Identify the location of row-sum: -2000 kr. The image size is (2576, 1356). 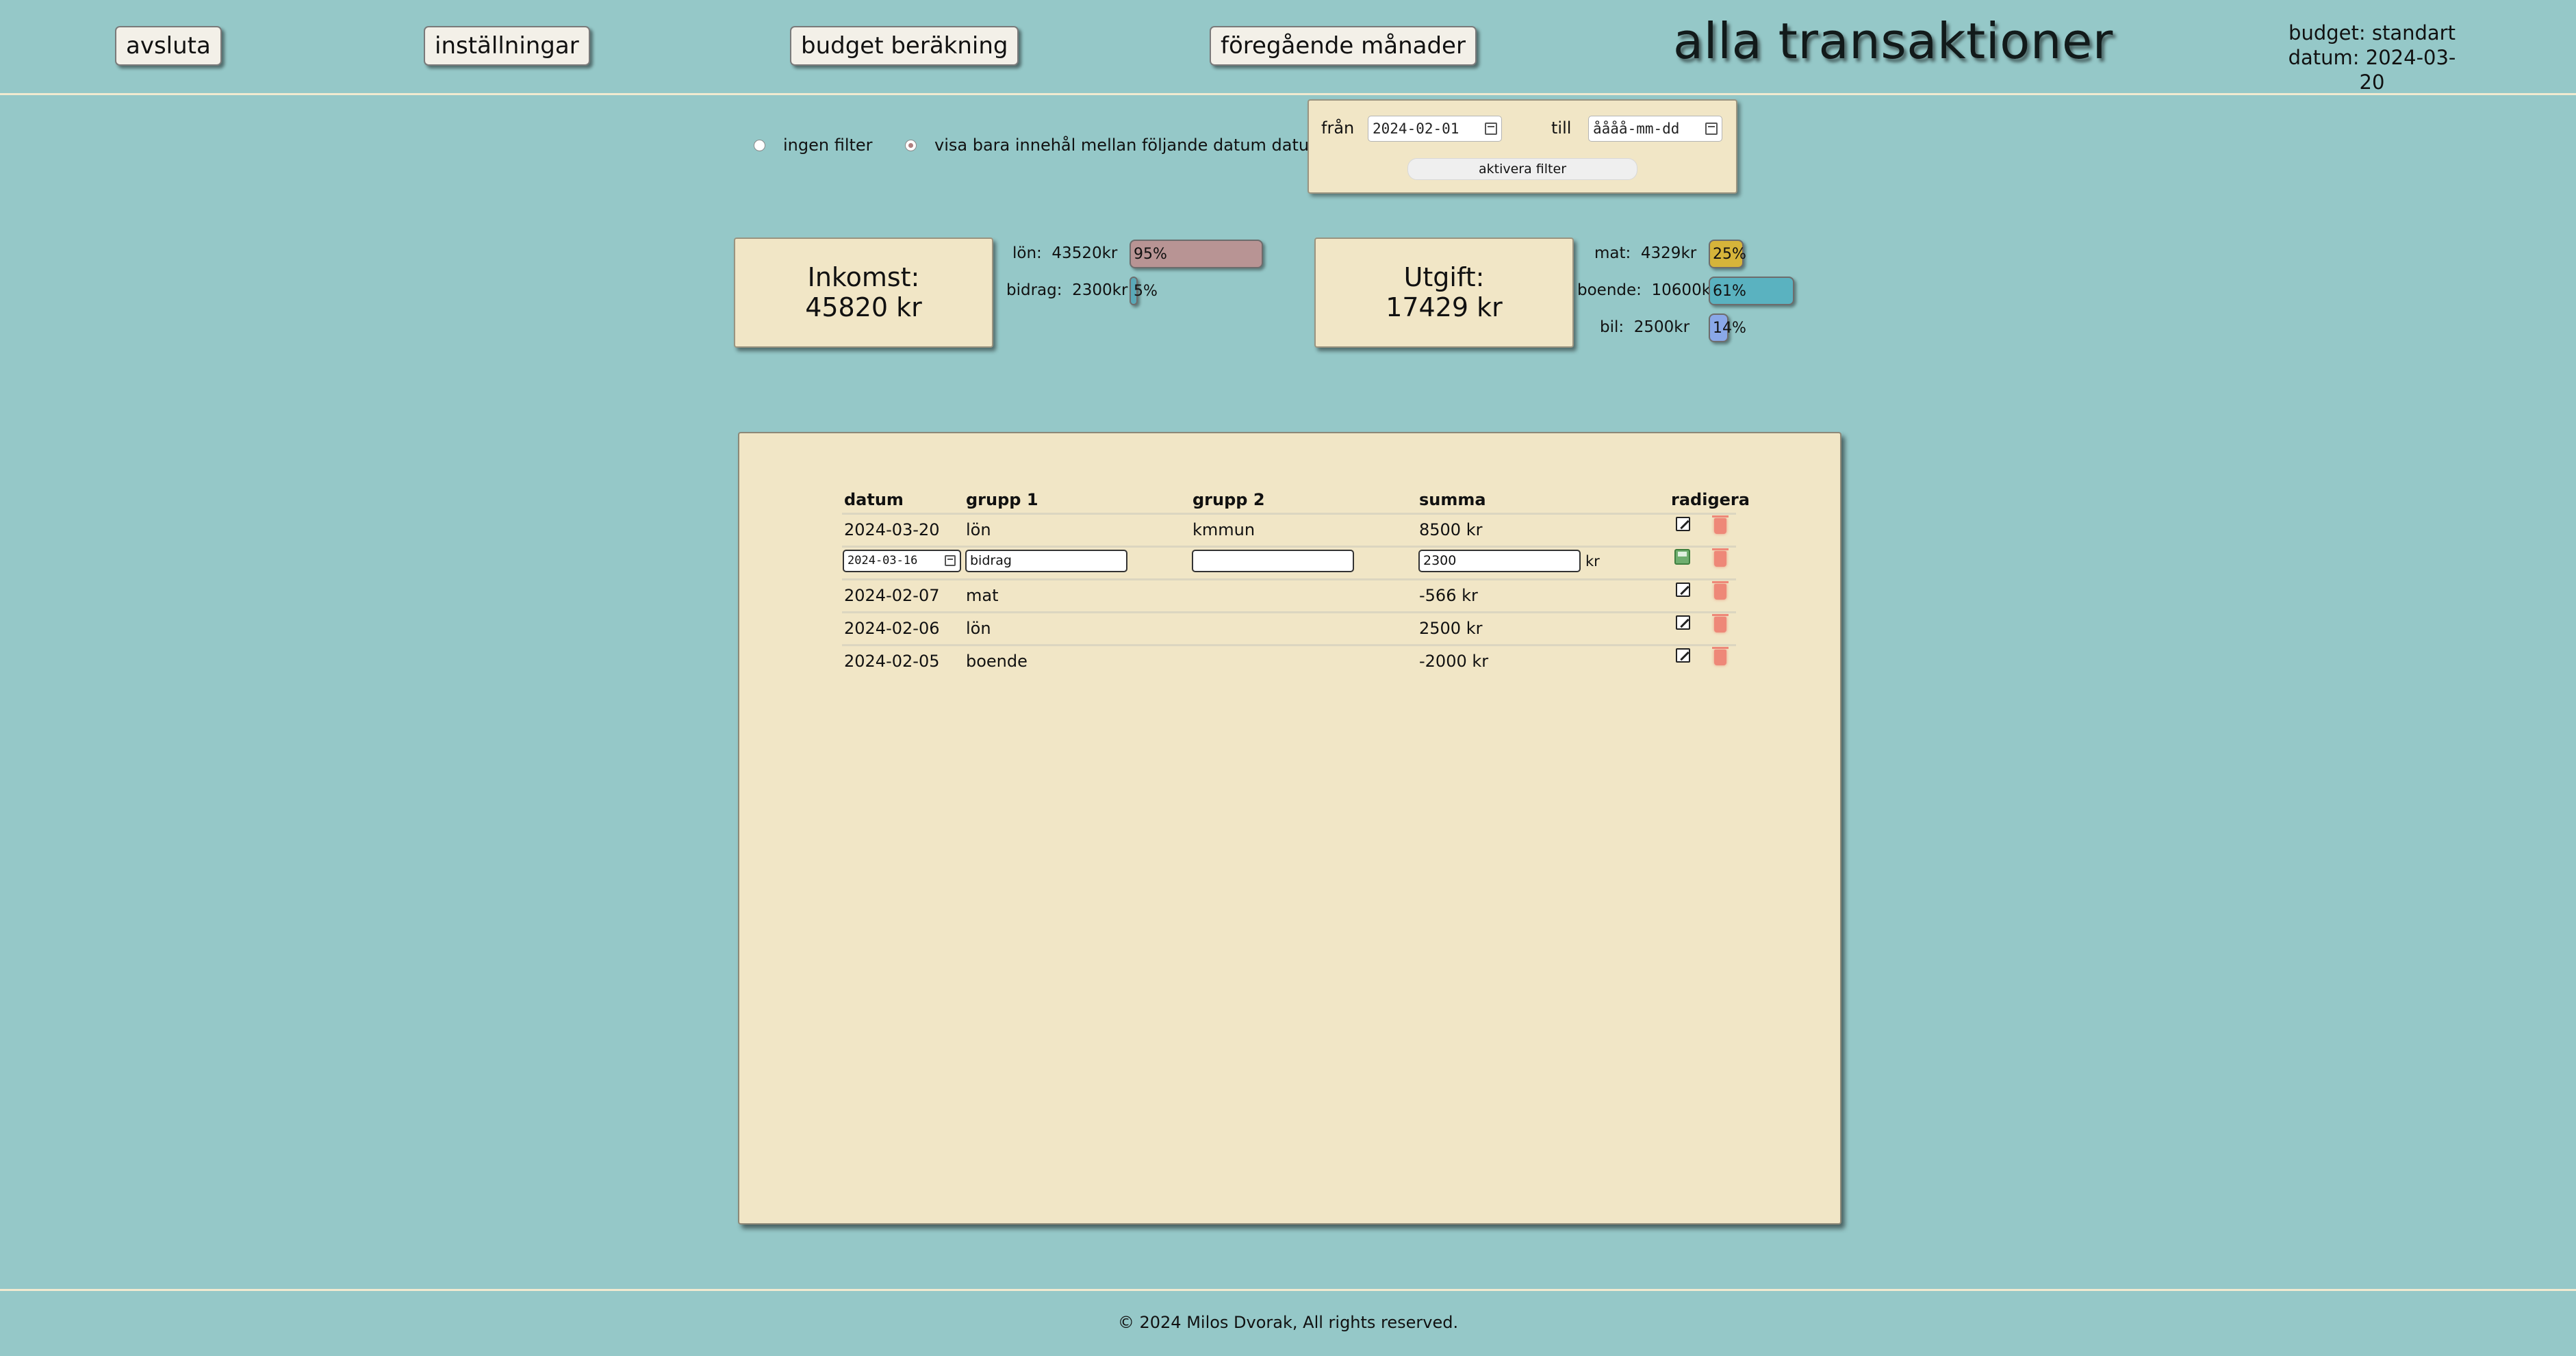
(1454, 661).